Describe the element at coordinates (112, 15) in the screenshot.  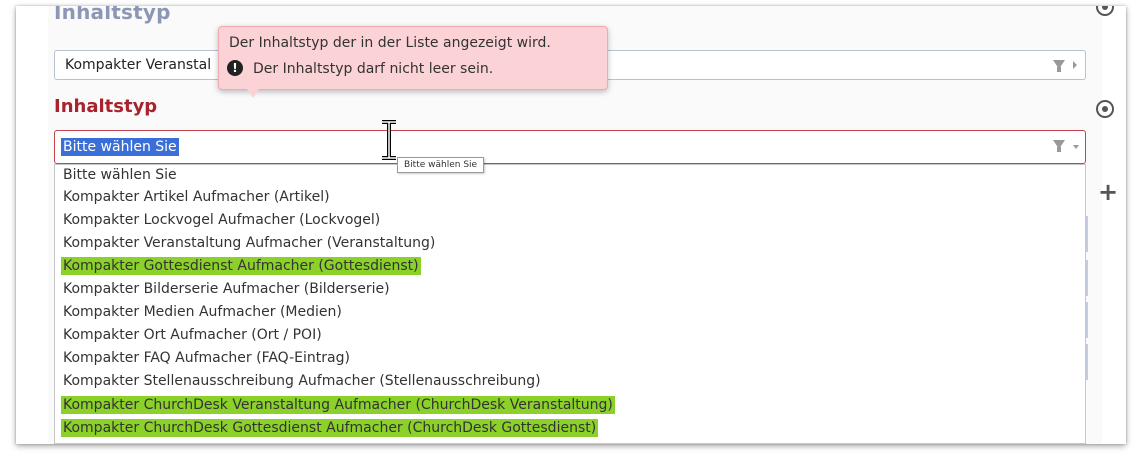
I see `upper-field-title: Inhaltstyp` at that location.